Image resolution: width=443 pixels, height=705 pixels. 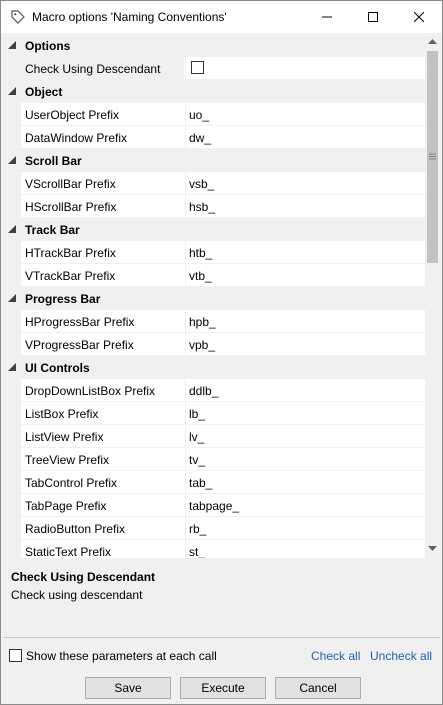 What do you see at coordinates (202, 322) in the screenshot?
I see `property-value: hpb_` at bounding box center [202, 322].